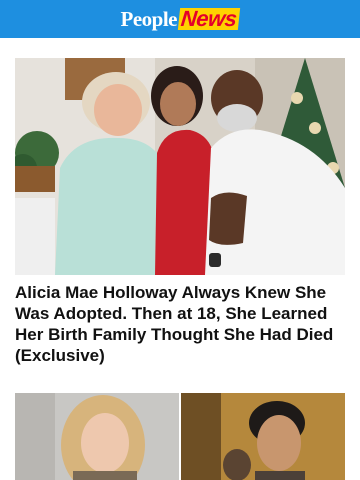 The image size is (360, 480). I want to click on site-header: People News, so click(180, 19).